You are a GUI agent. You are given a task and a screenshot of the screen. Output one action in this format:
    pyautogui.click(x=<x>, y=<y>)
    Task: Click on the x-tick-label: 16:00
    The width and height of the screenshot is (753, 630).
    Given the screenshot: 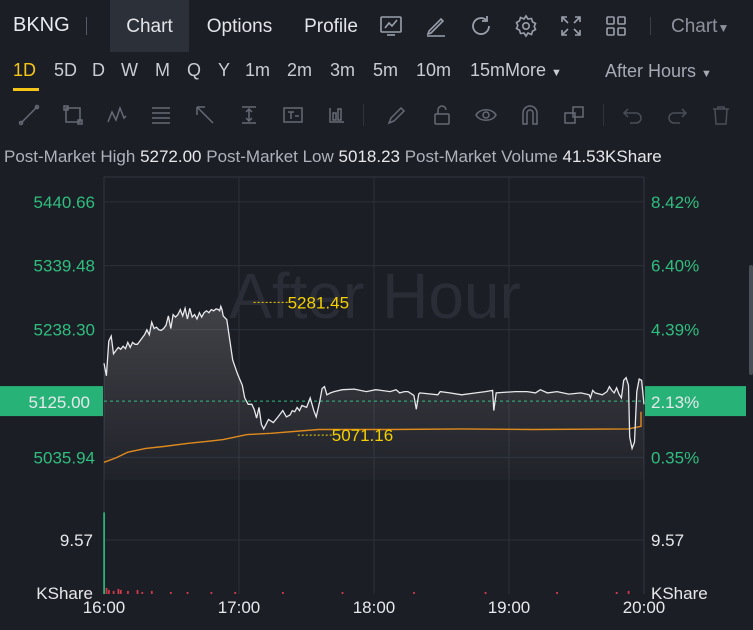 What is the action you would take?
    pyautogui.click(x=104, y=607)
    